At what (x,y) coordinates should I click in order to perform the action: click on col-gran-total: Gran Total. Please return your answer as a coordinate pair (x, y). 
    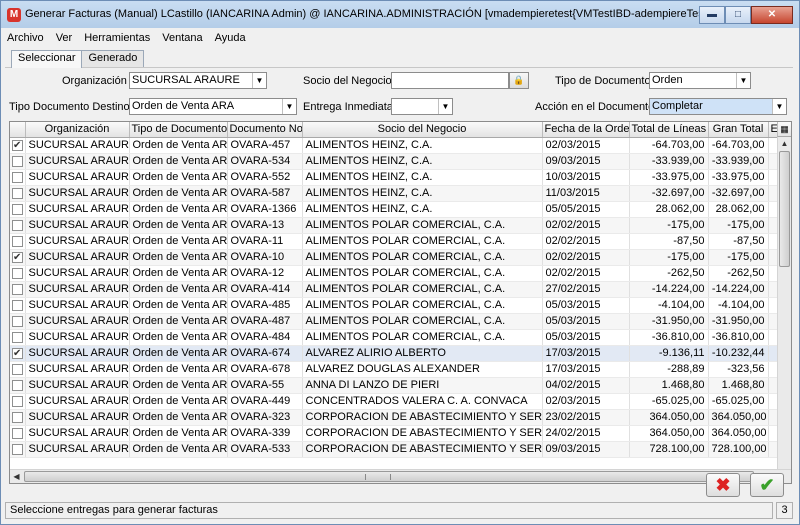
    Looking at the image, I should click on (738, 130).